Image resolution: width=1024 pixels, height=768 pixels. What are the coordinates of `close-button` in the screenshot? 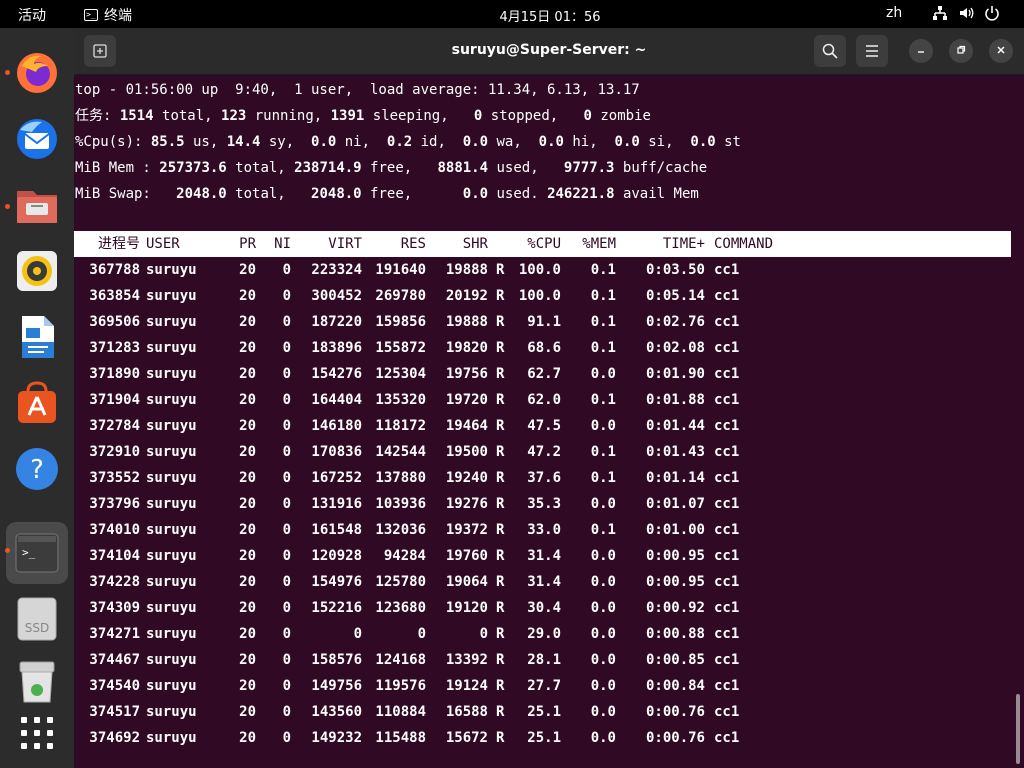 It's located at (1001, 51).